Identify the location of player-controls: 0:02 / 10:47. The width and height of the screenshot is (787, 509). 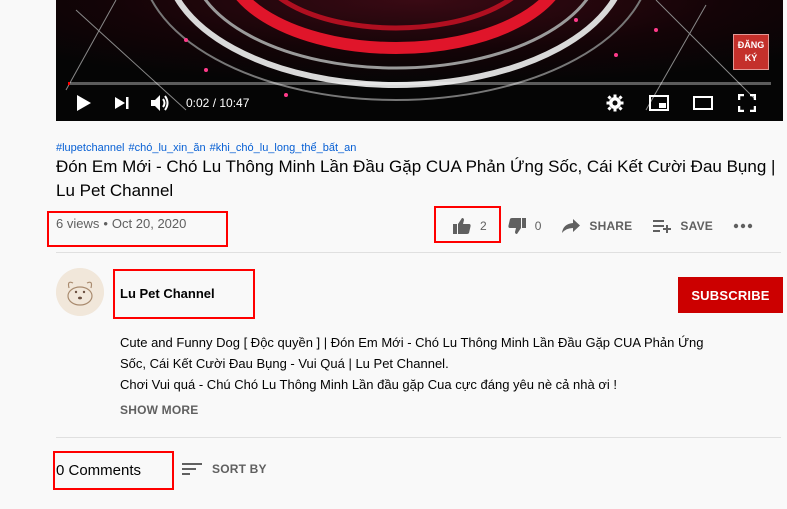
(419, 103).